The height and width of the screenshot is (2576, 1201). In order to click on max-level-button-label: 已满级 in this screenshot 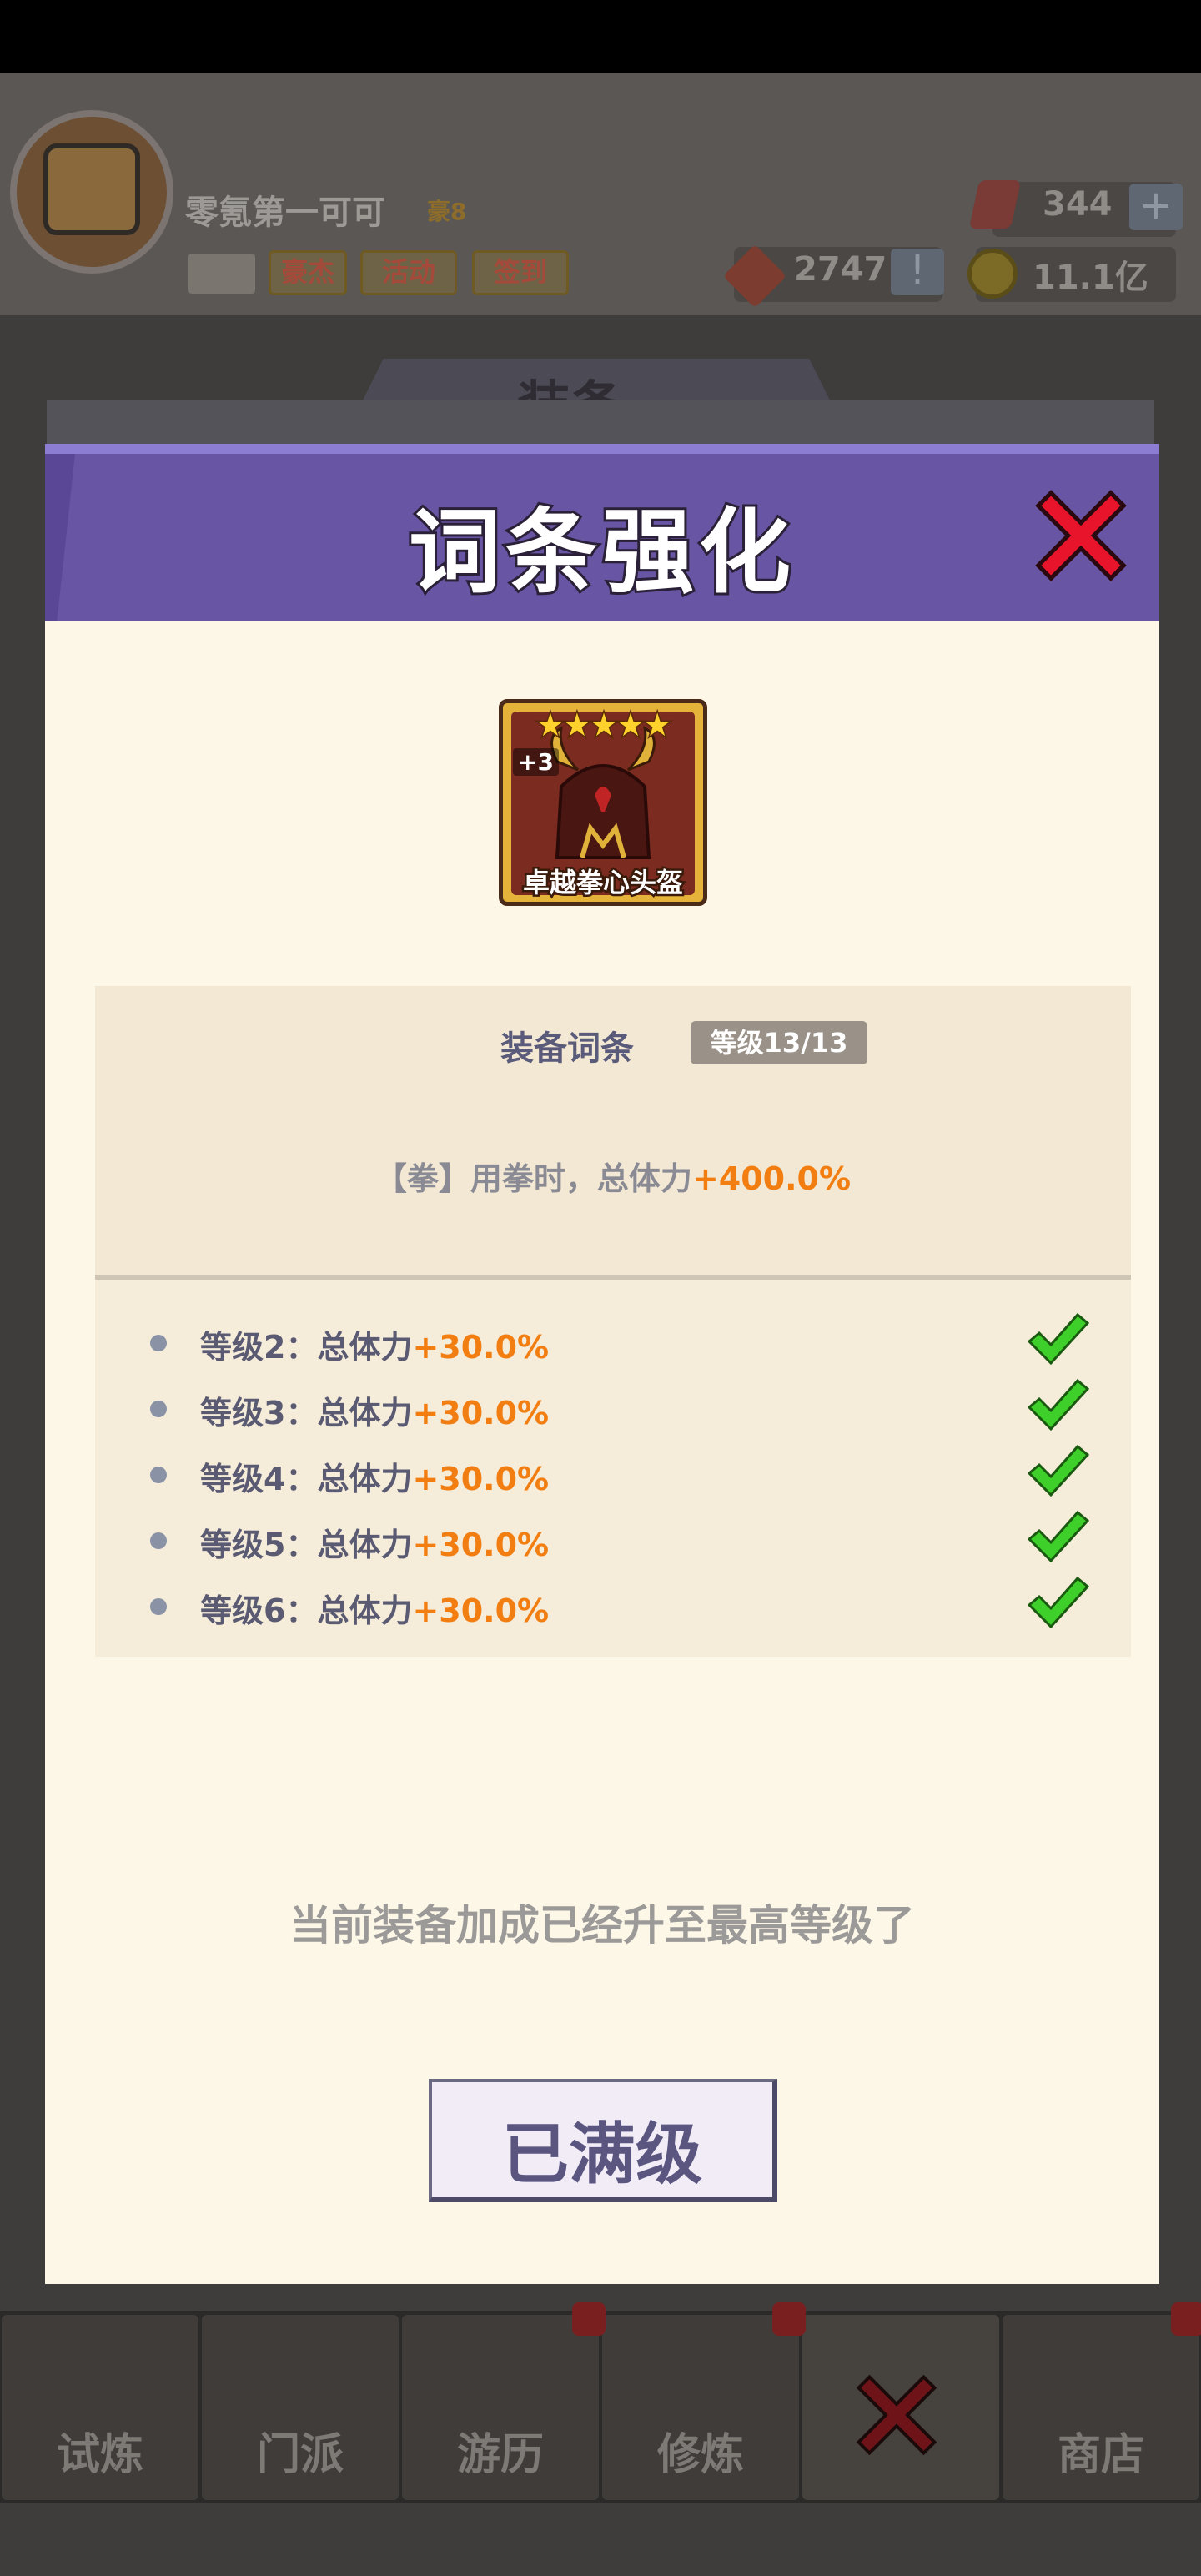, I will do `click(602, 2154)`.